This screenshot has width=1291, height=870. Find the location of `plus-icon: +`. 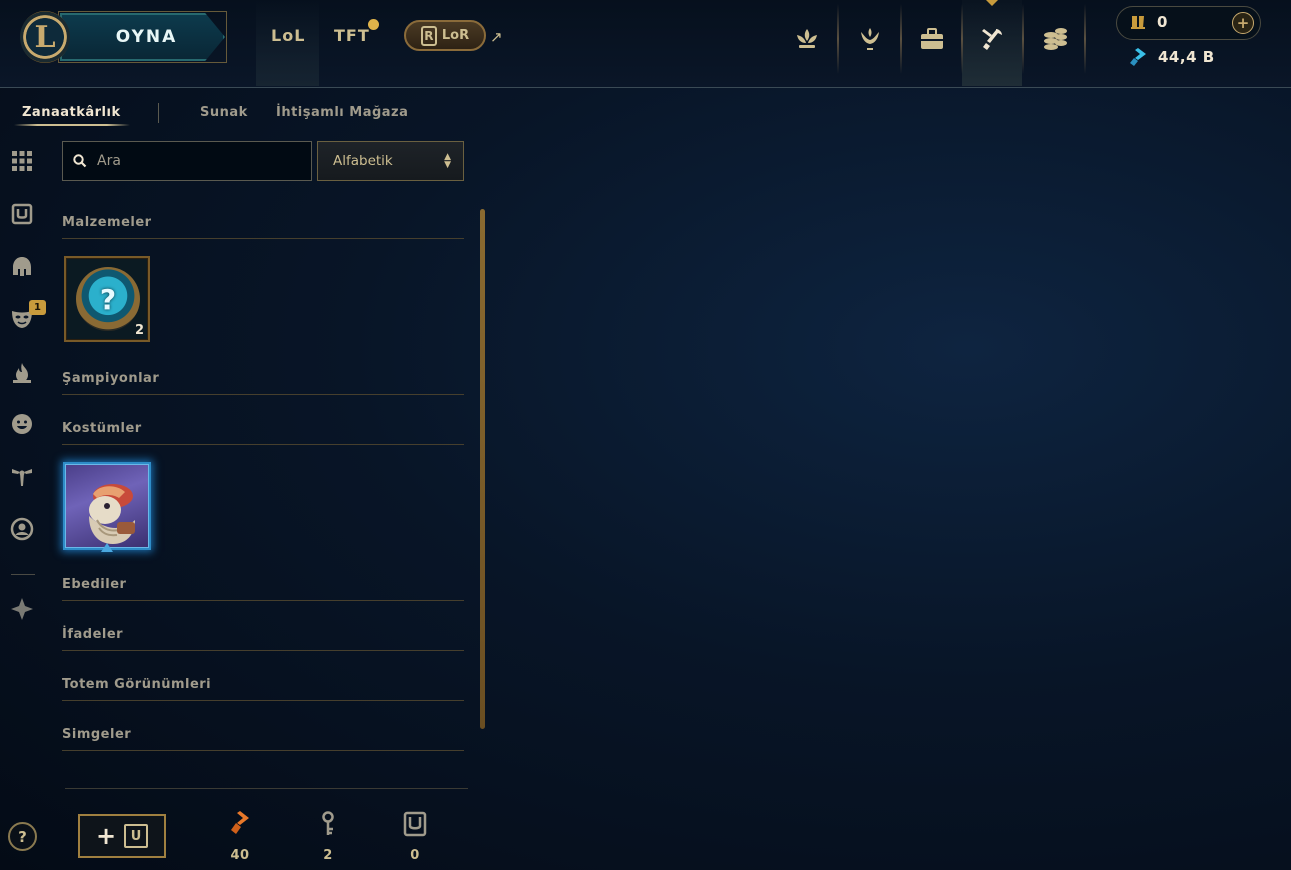

plus-icon: + is located at coordinates (106, 836).